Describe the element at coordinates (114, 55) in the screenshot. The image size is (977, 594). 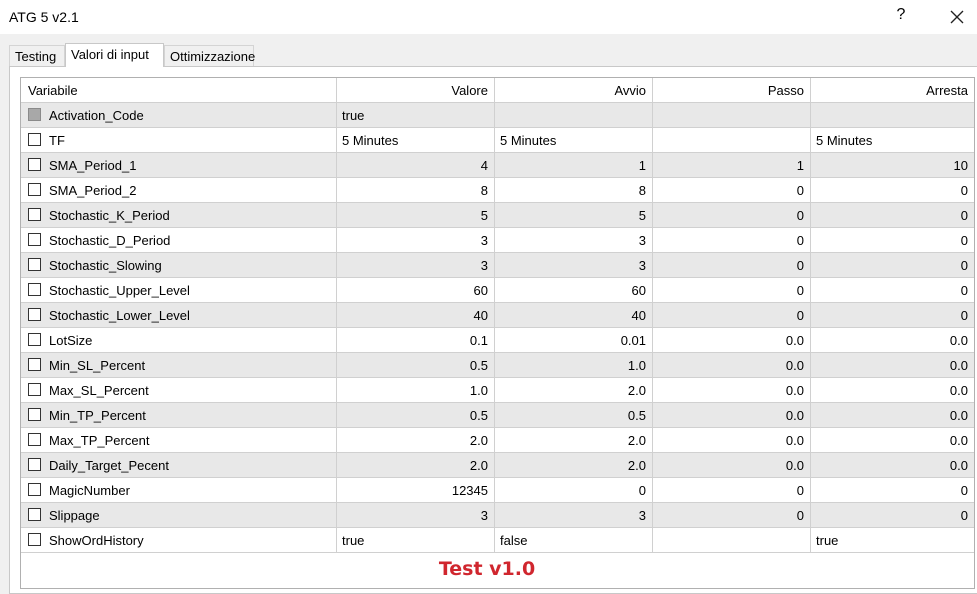
I see `tab-valori-di-input: Valori di input` at that location.